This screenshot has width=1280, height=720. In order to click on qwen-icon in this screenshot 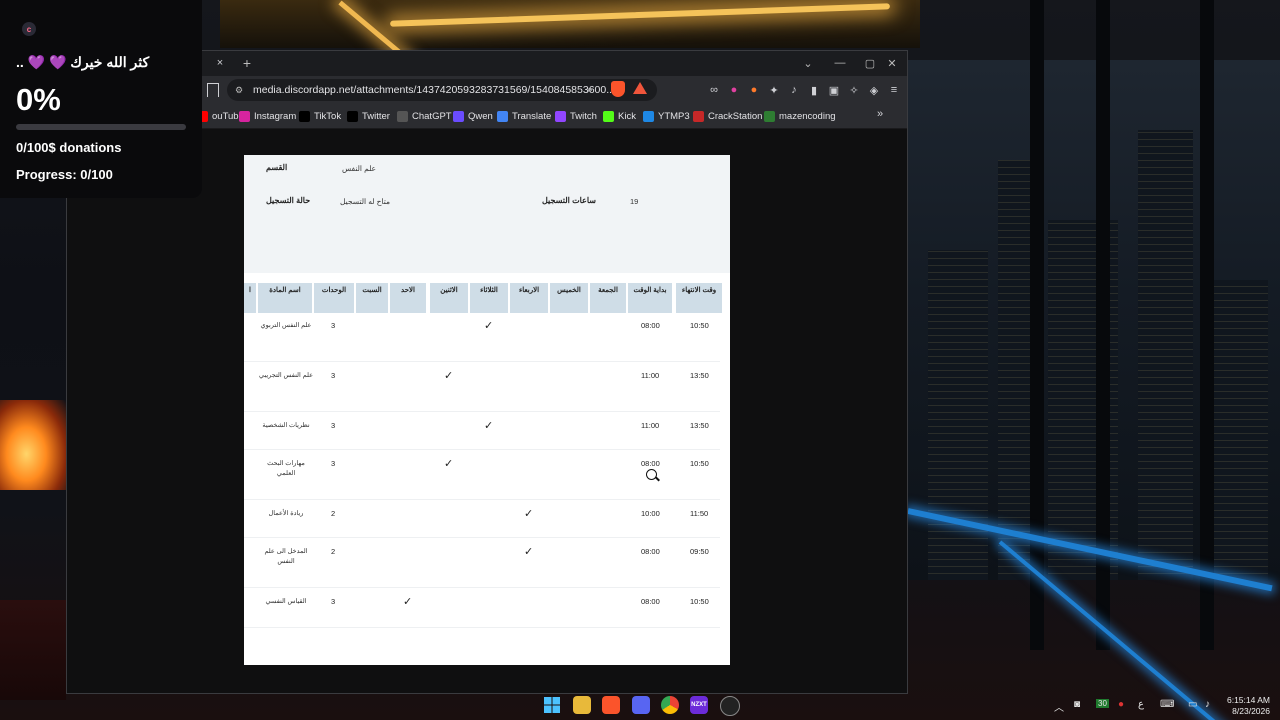, I will do `click(458, 116)`.